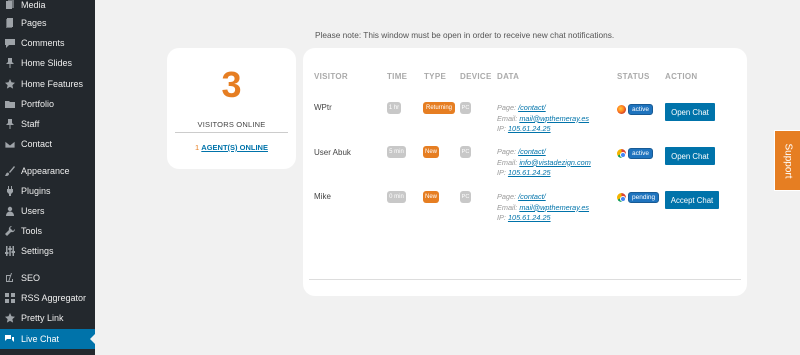 This screenshot has height=355, width=800. Describe the element at coordinates (331, 76) in the screenshot. I see `col-header-visitor: VISITOR` at that location.